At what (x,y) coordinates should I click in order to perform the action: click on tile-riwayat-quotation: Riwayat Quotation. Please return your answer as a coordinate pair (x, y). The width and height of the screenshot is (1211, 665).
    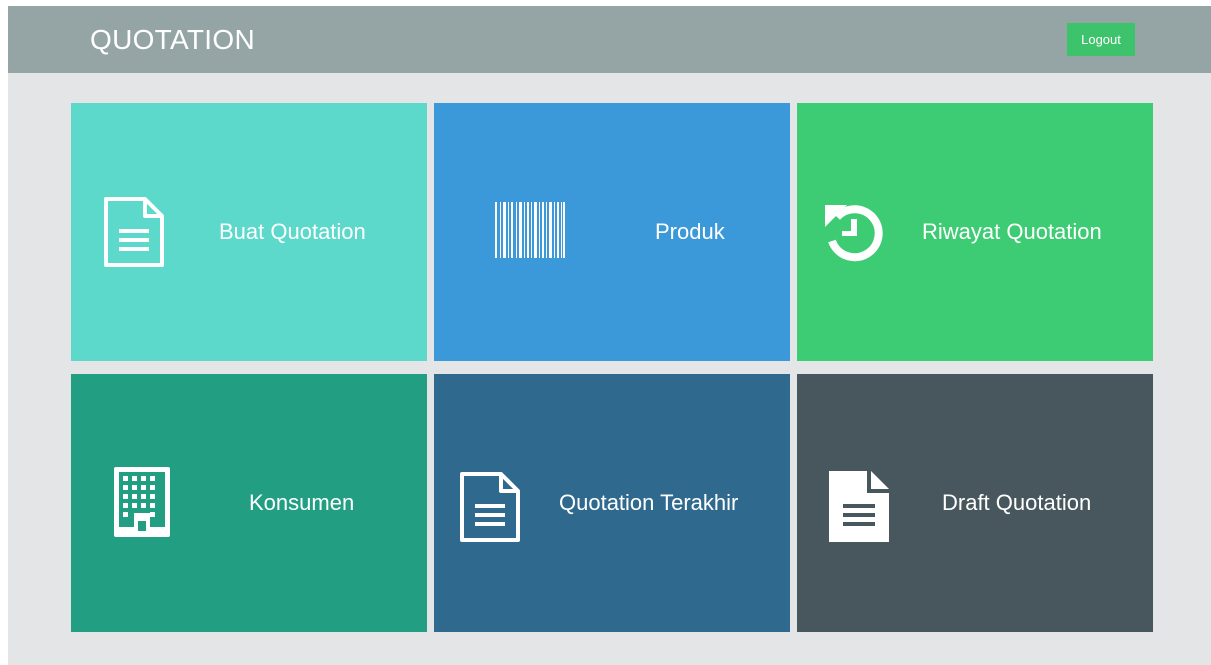
    Looking at the image, I should click on (975, 232).